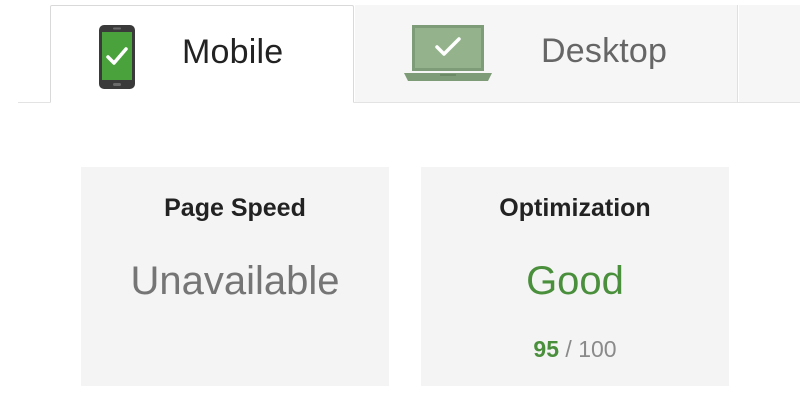 The image size is (800, 401). I want to click on tab-bar-filler, so click(769, 53).